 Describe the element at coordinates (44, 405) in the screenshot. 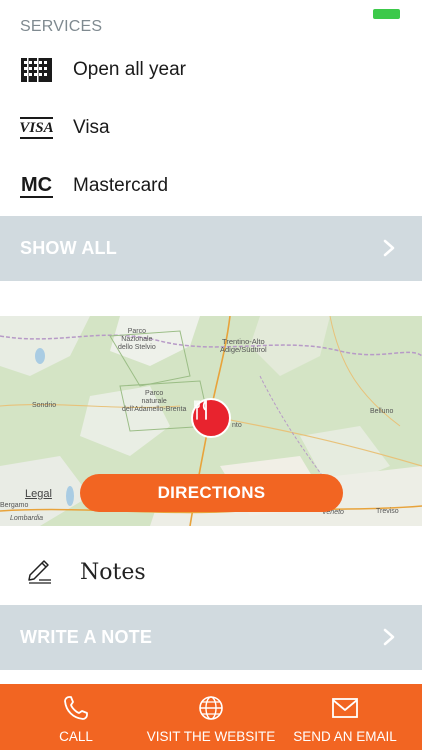

I see `map-label-sondrio: Sondrio` at that location.